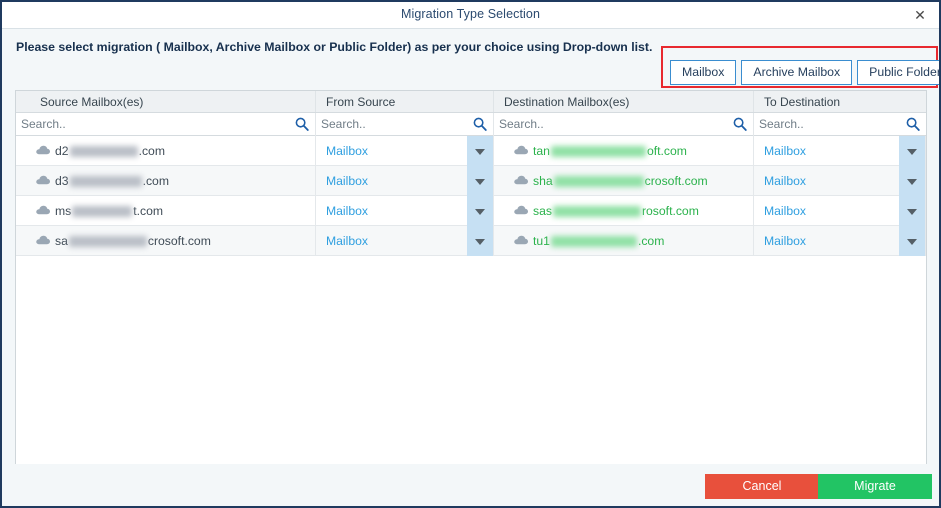  I want to click on destination-mailbox-address: tan oft.com, so click(610, 151).